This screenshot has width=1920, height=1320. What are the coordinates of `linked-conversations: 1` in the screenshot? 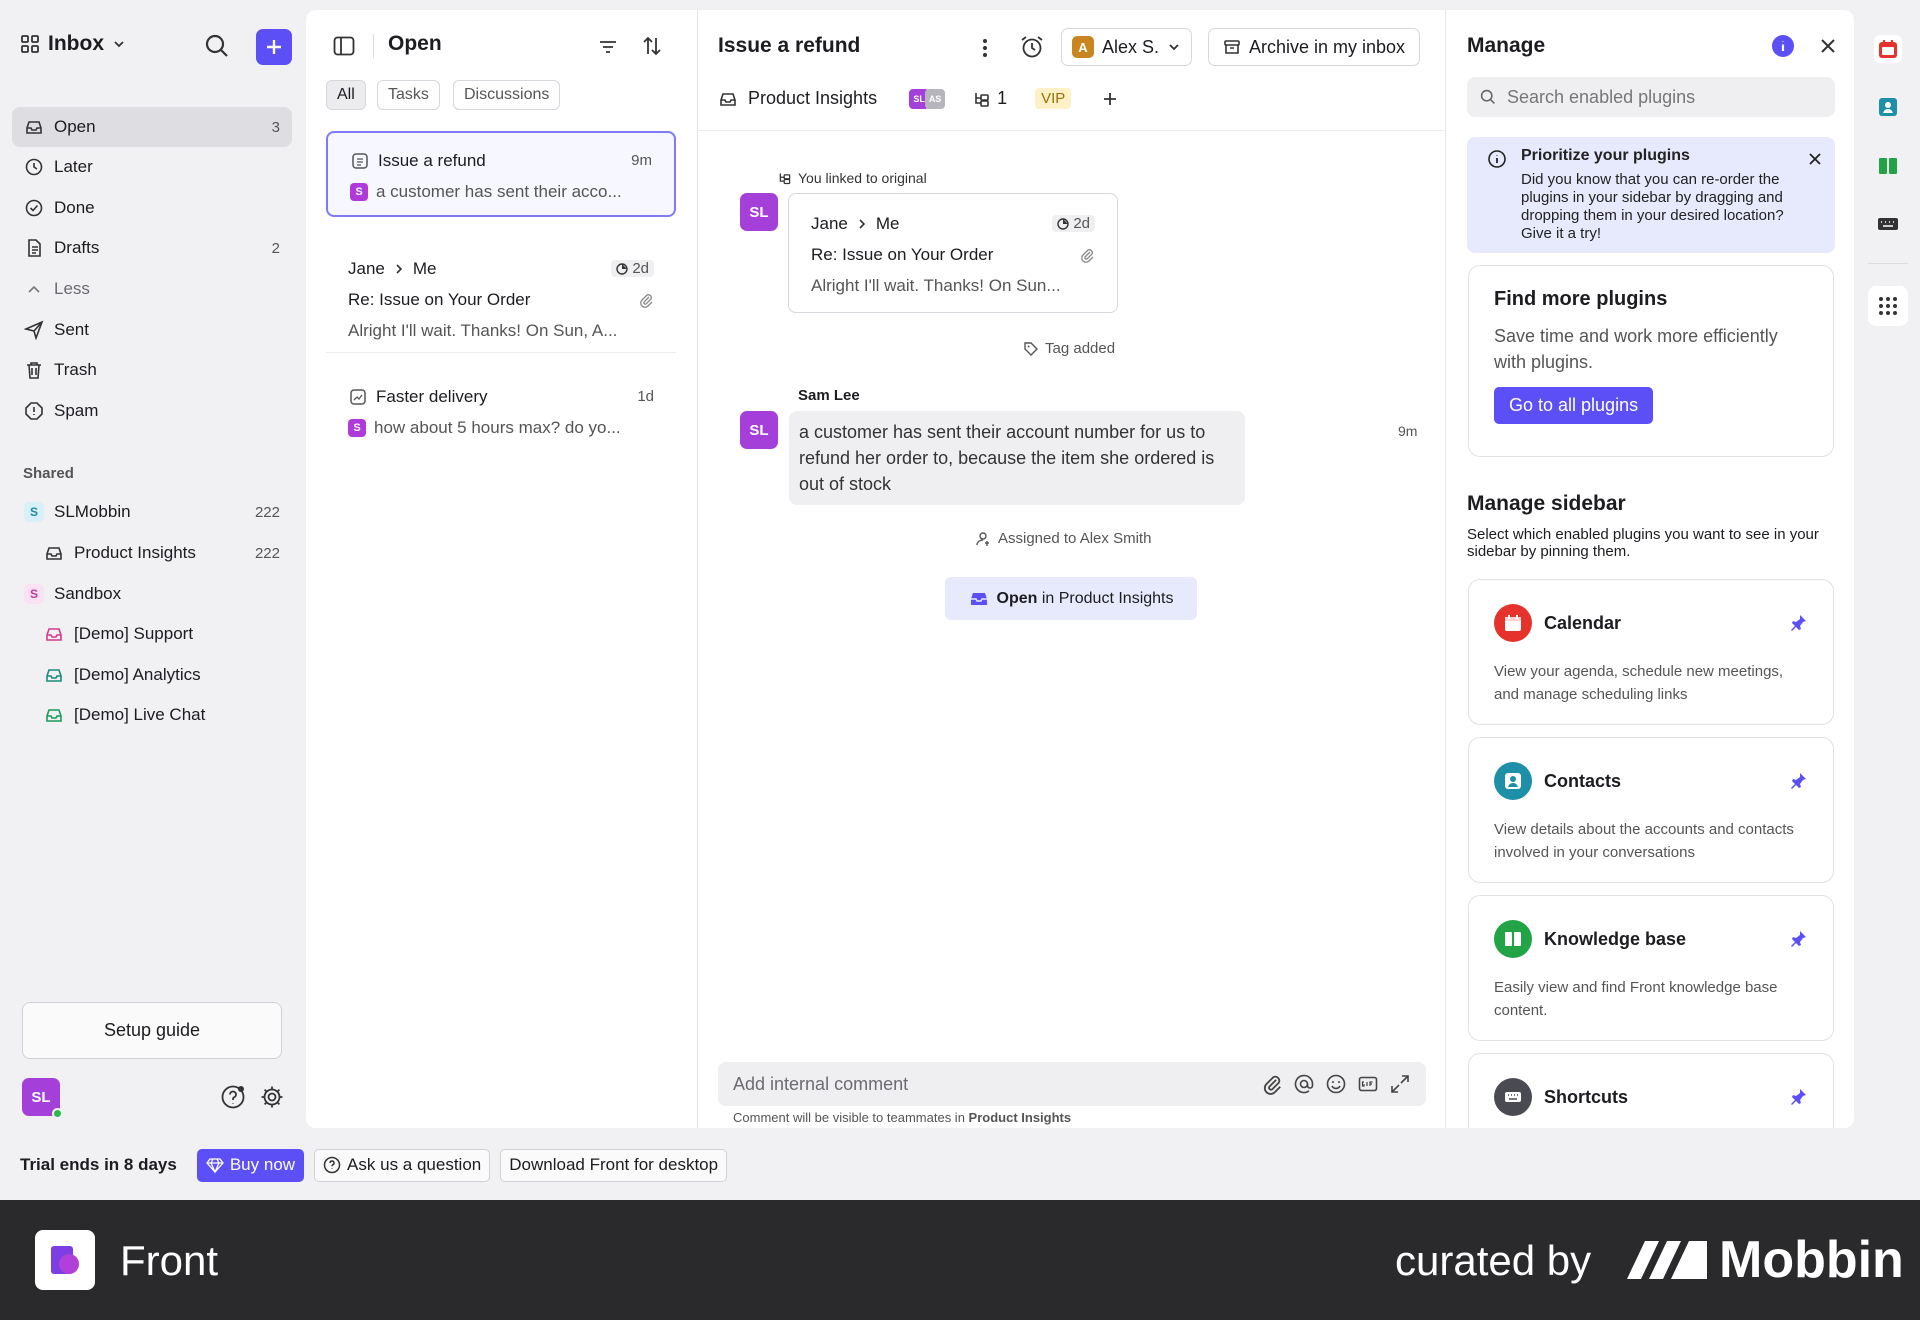 It's located at (990, 98).